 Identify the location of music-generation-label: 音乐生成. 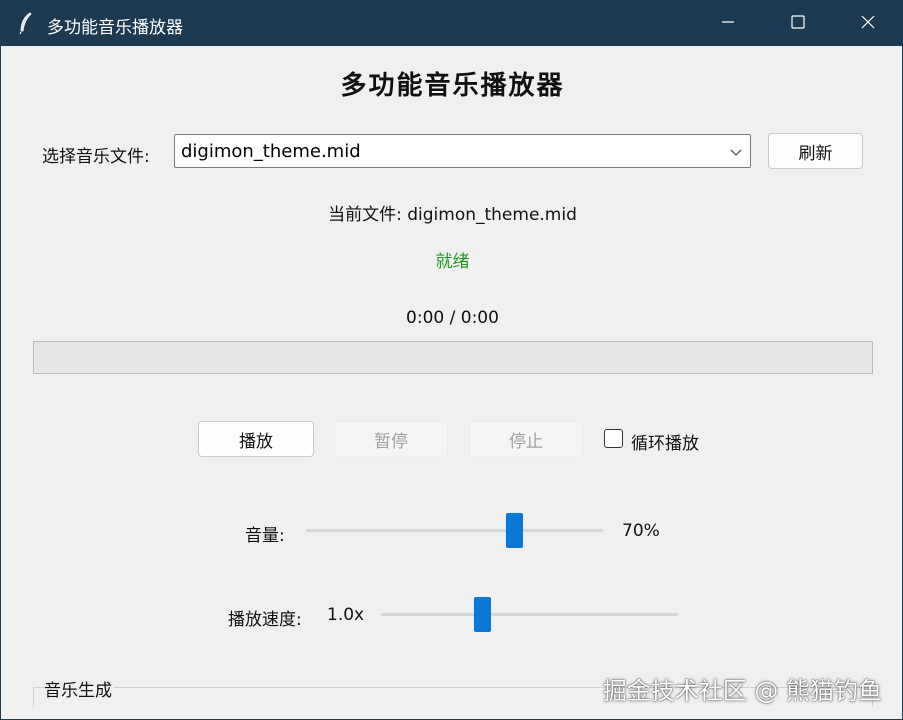
(79, 688).